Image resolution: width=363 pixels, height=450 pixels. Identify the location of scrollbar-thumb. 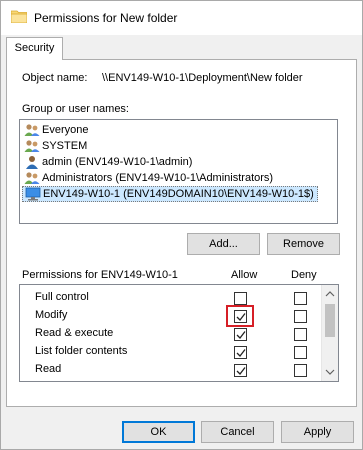
(330, 320).